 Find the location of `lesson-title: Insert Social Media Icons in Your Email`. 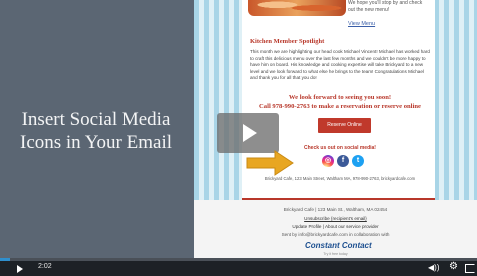

lesson-title: Insert Social Media Icons in Your Email is located at coordinates (96, 131).